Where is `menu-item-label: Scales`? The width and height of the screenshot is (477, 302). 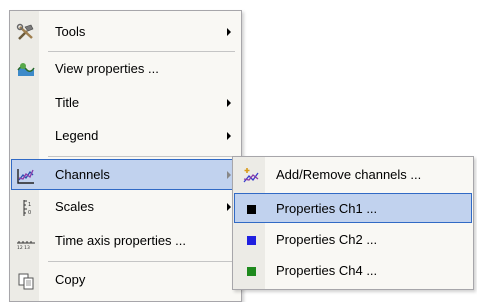
menu-item-label: Scales is located at coordinates (75, 206).